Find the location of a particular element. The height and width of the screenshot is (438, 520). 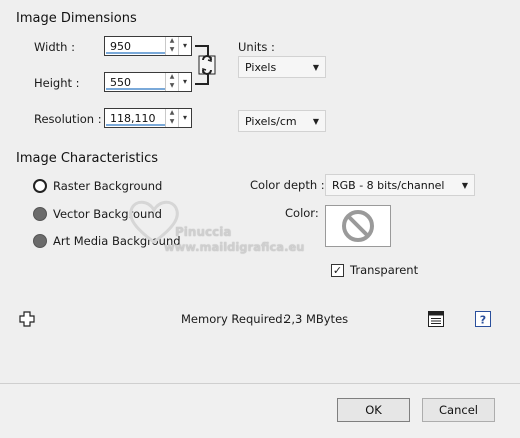

color-label: Color: is located at coordinates (302, 213).